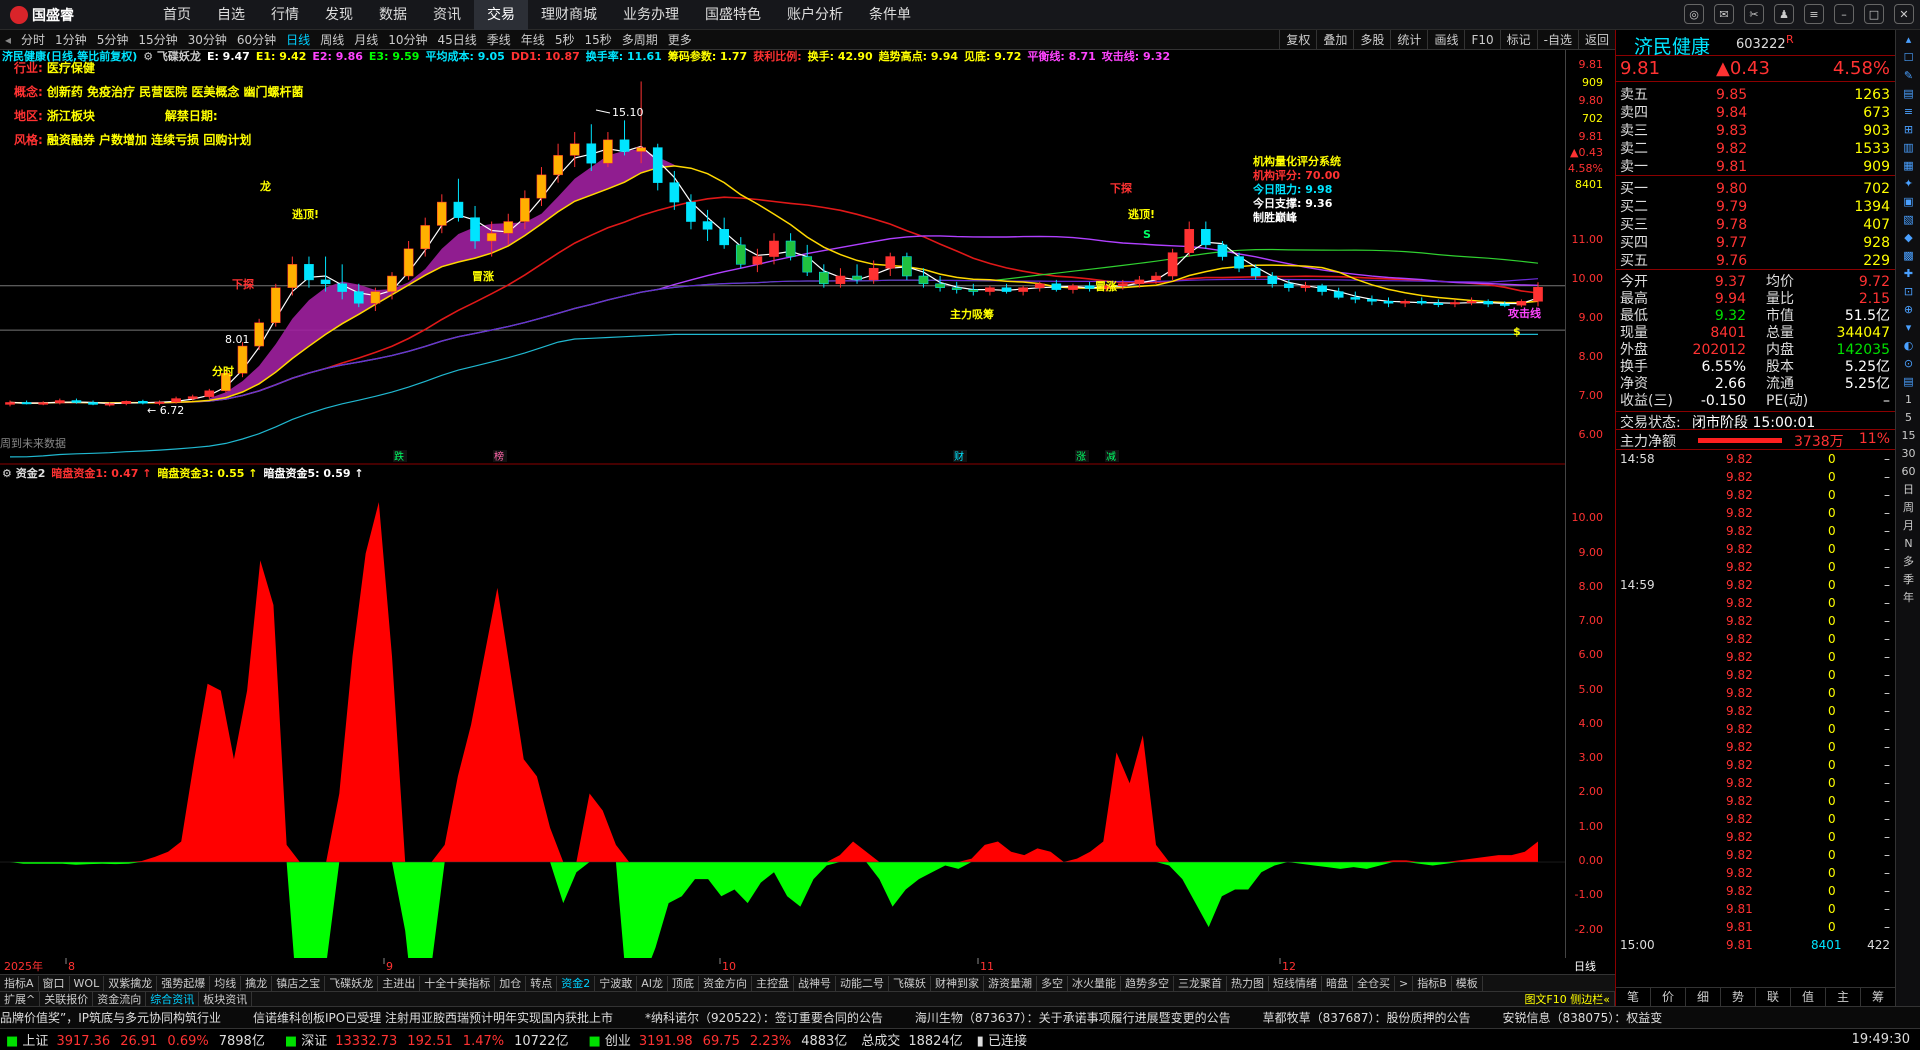 The image size is (1920, 1050). I want to click on sidebar-tool-icon: ⊞, so click(1908, 129).